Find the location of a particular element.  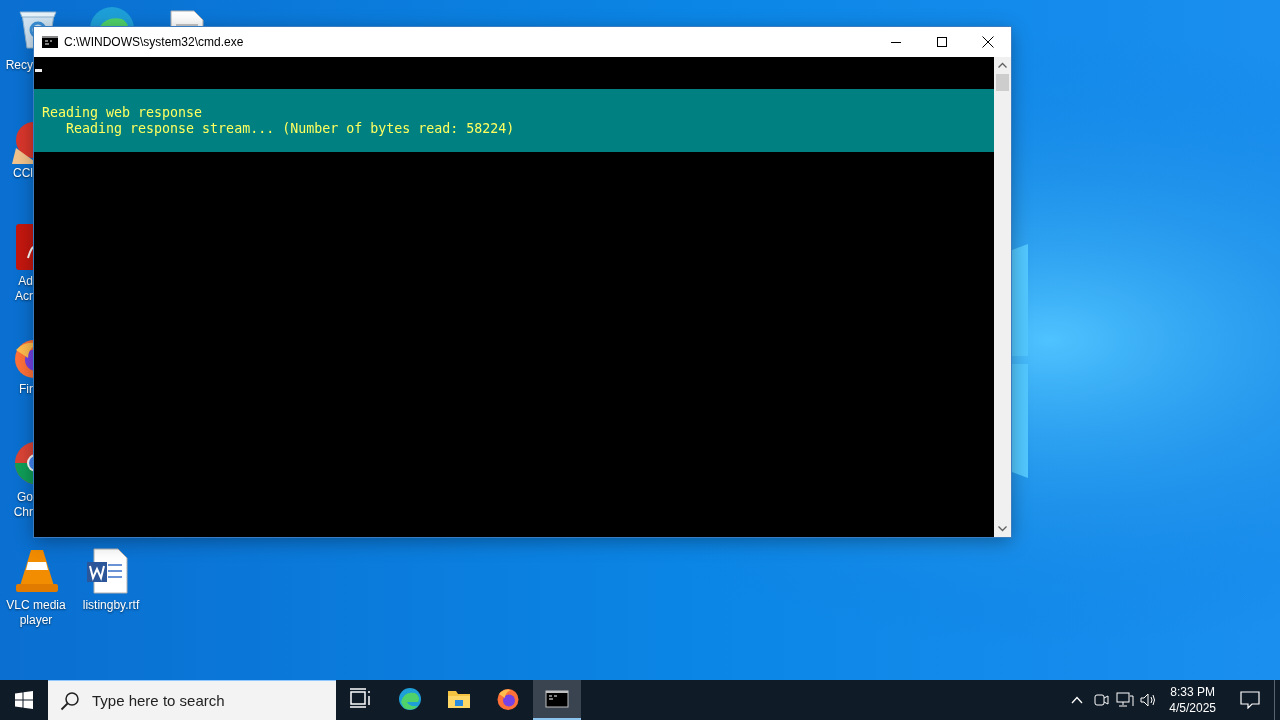

taskbar-app-button is located at coordinates (557, 700).